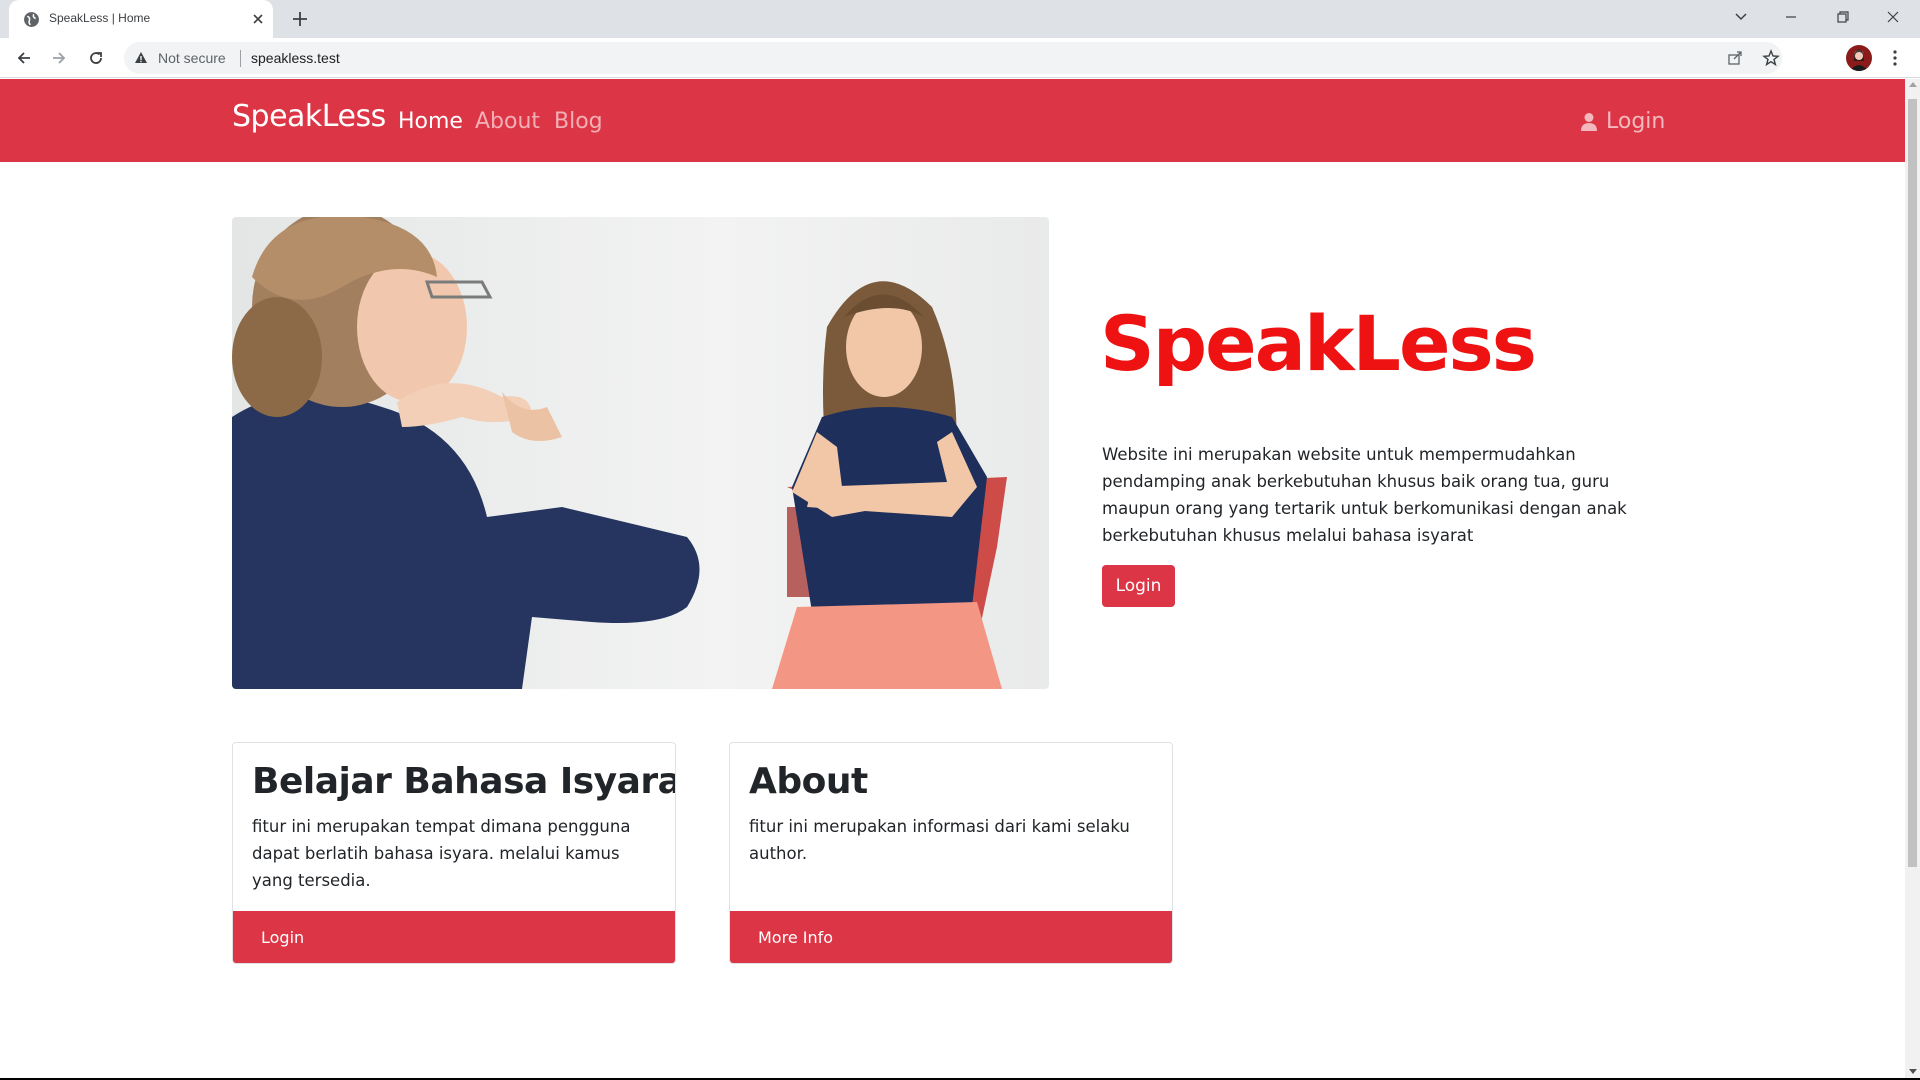  Describe the element at coordinates (295, 58) in the screenshot. I see `url-text: speakless.test` at that location.